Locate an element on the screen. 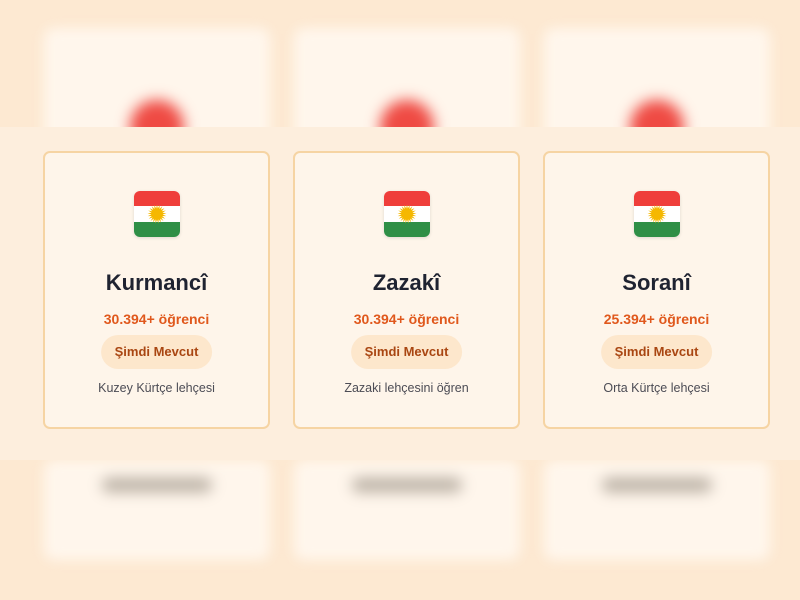 The image size is (800, 600). language-description: Orta Kürtçe lehçesi is located at coordinates (656, 388).